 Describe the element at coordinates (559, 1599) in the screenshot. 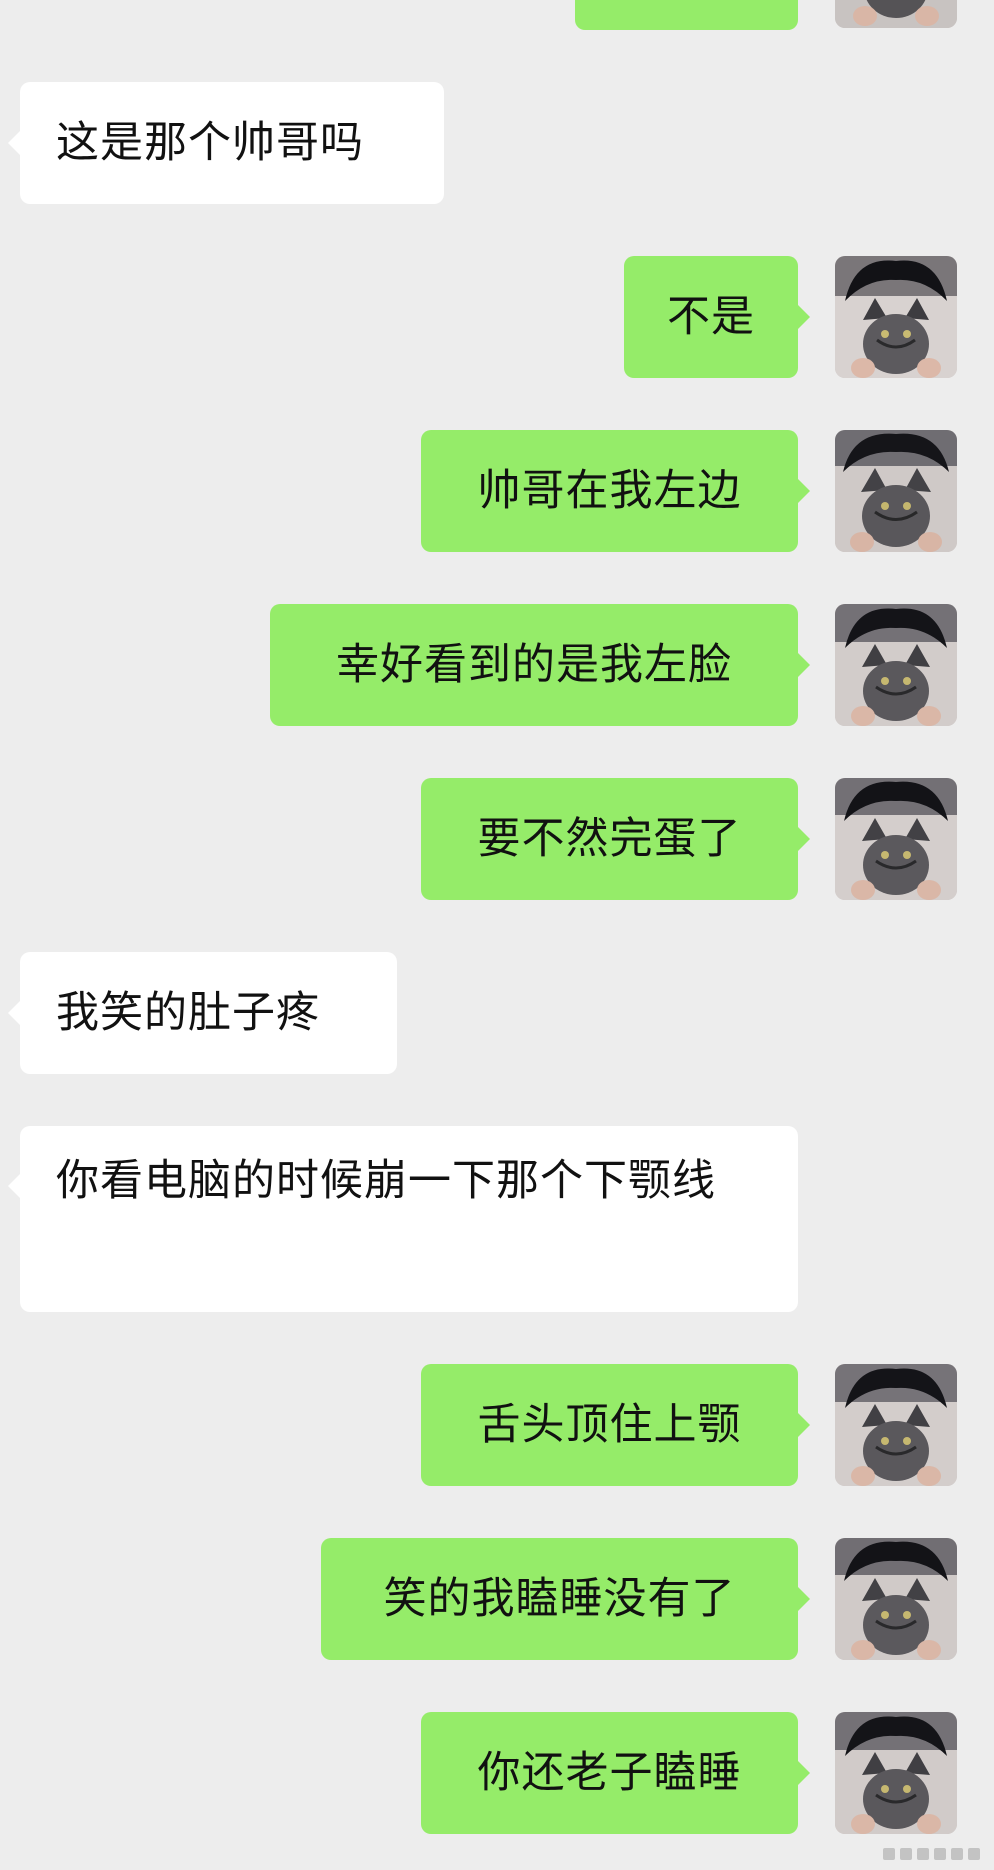

I see `message-text: 笑的我瞌睡没有了` at that location.